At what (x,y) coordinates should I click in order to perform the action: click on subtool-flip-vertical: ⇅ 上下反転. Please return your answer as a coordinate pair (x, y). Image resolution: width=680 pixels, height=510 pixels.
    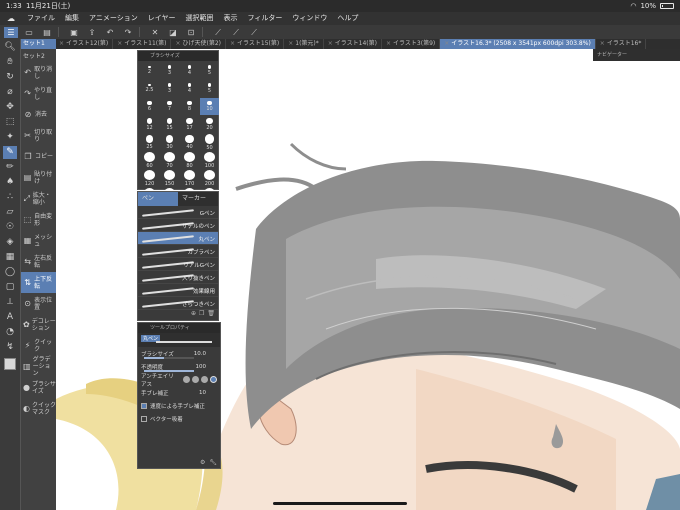
    Looking at the image, I should click on (38, 282).